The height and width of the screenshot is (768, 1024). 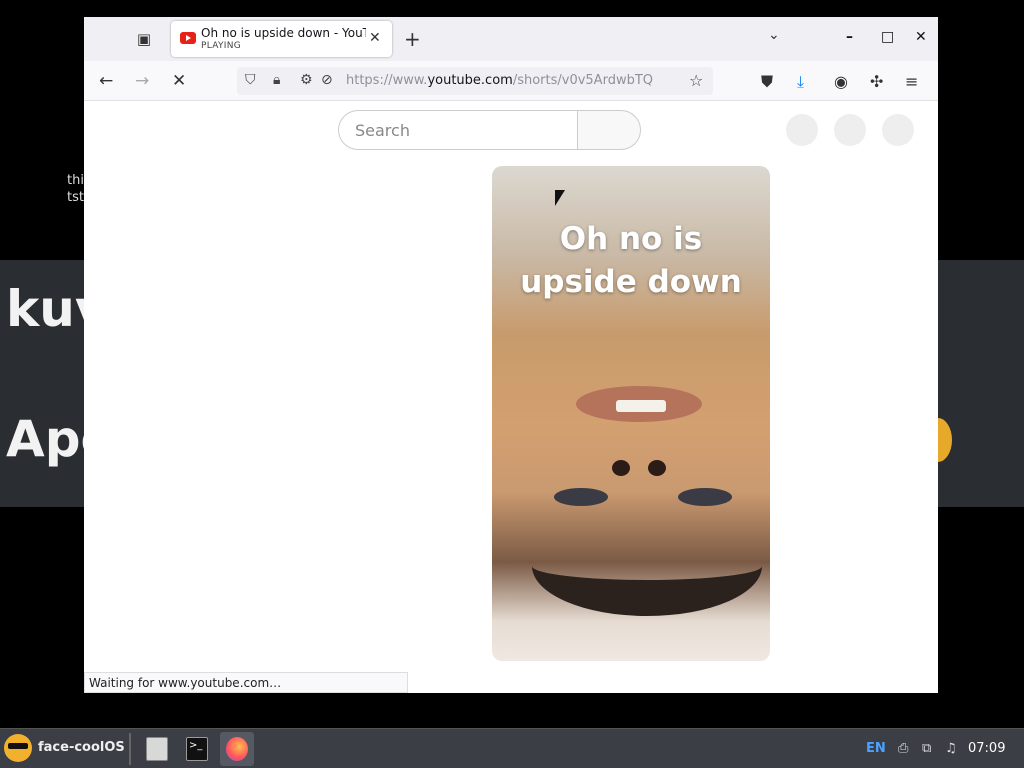 What do you see at coordinates (767, 82) in the screenshot?
I see `pocket-icon: ⛊` at bounding box center [767, 82].